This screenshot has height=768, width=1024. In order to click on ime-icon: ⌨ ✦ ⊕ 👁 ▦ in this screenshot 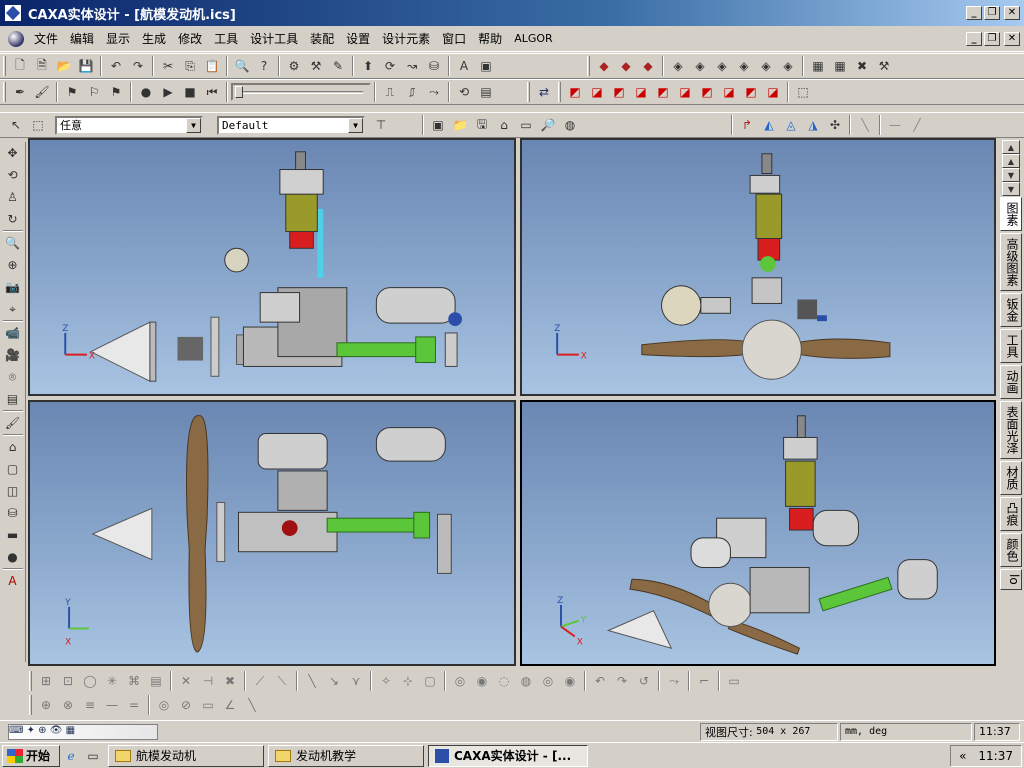, I will do `click(83, 731)`.